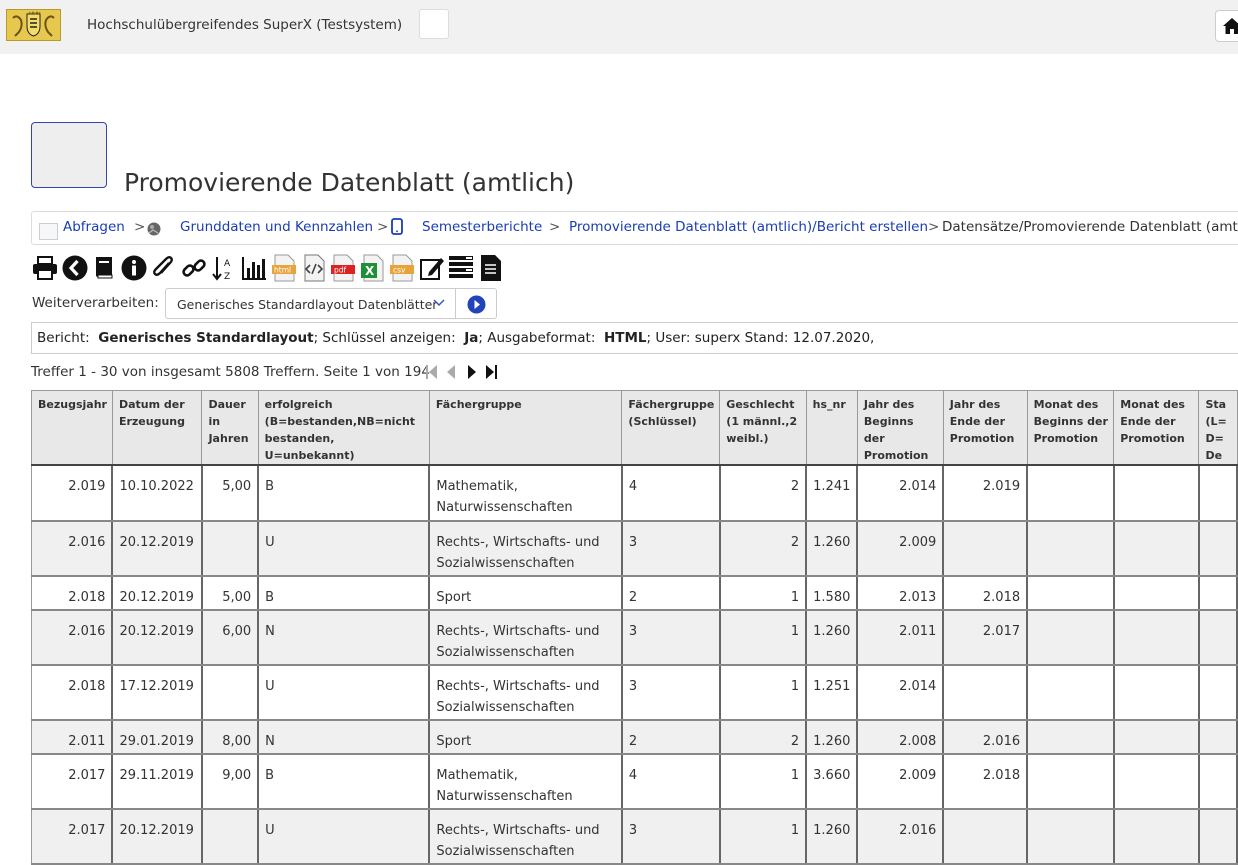 The image size is (1238, 865). Describe the element at coordinates (625, 338) in the screenshot. I see `format-value: HTML` at that location.